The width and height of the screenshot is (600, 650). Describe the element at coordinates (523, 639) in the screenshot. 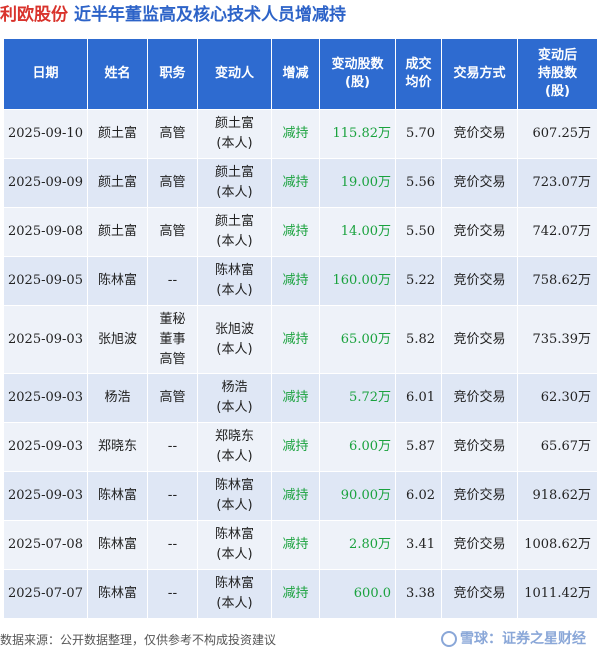

I see `brand-text: 雪球：证券之星财经` at that location.